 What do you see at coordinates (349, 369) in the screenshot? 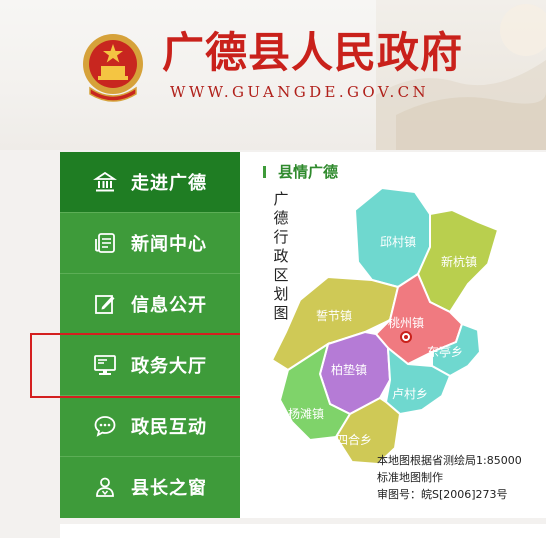
I see `map-label-baidian: 柏垫镇` at bounding box center [349, 369].